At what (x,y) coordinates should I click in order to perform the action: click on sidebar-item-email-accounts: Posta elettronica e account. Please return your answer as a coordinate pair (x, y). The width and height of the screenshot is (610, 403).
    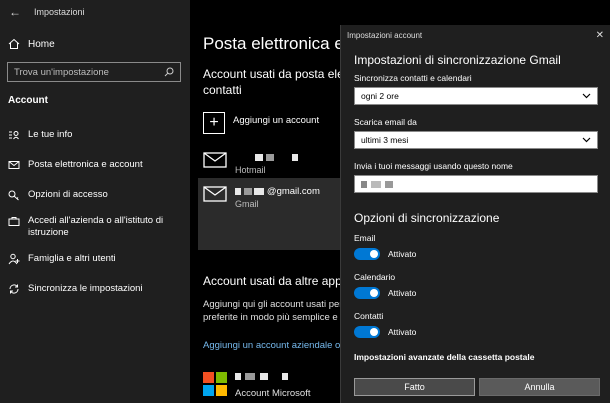
    Looking at the image, I should click on (95, 165).